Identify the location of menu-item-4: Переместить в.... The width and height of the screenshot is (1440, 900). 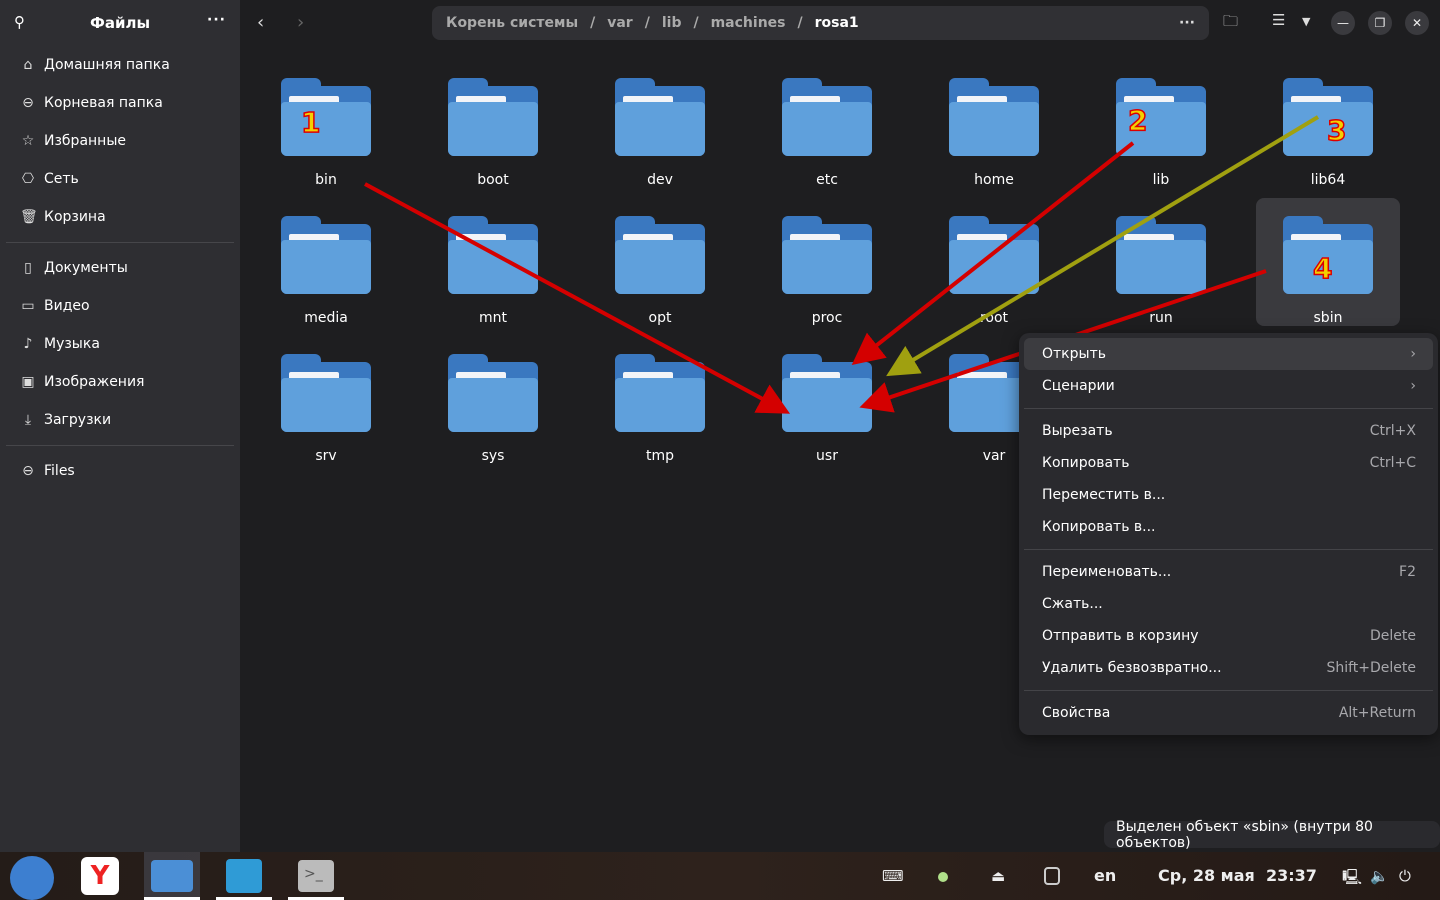
(1228, 495).